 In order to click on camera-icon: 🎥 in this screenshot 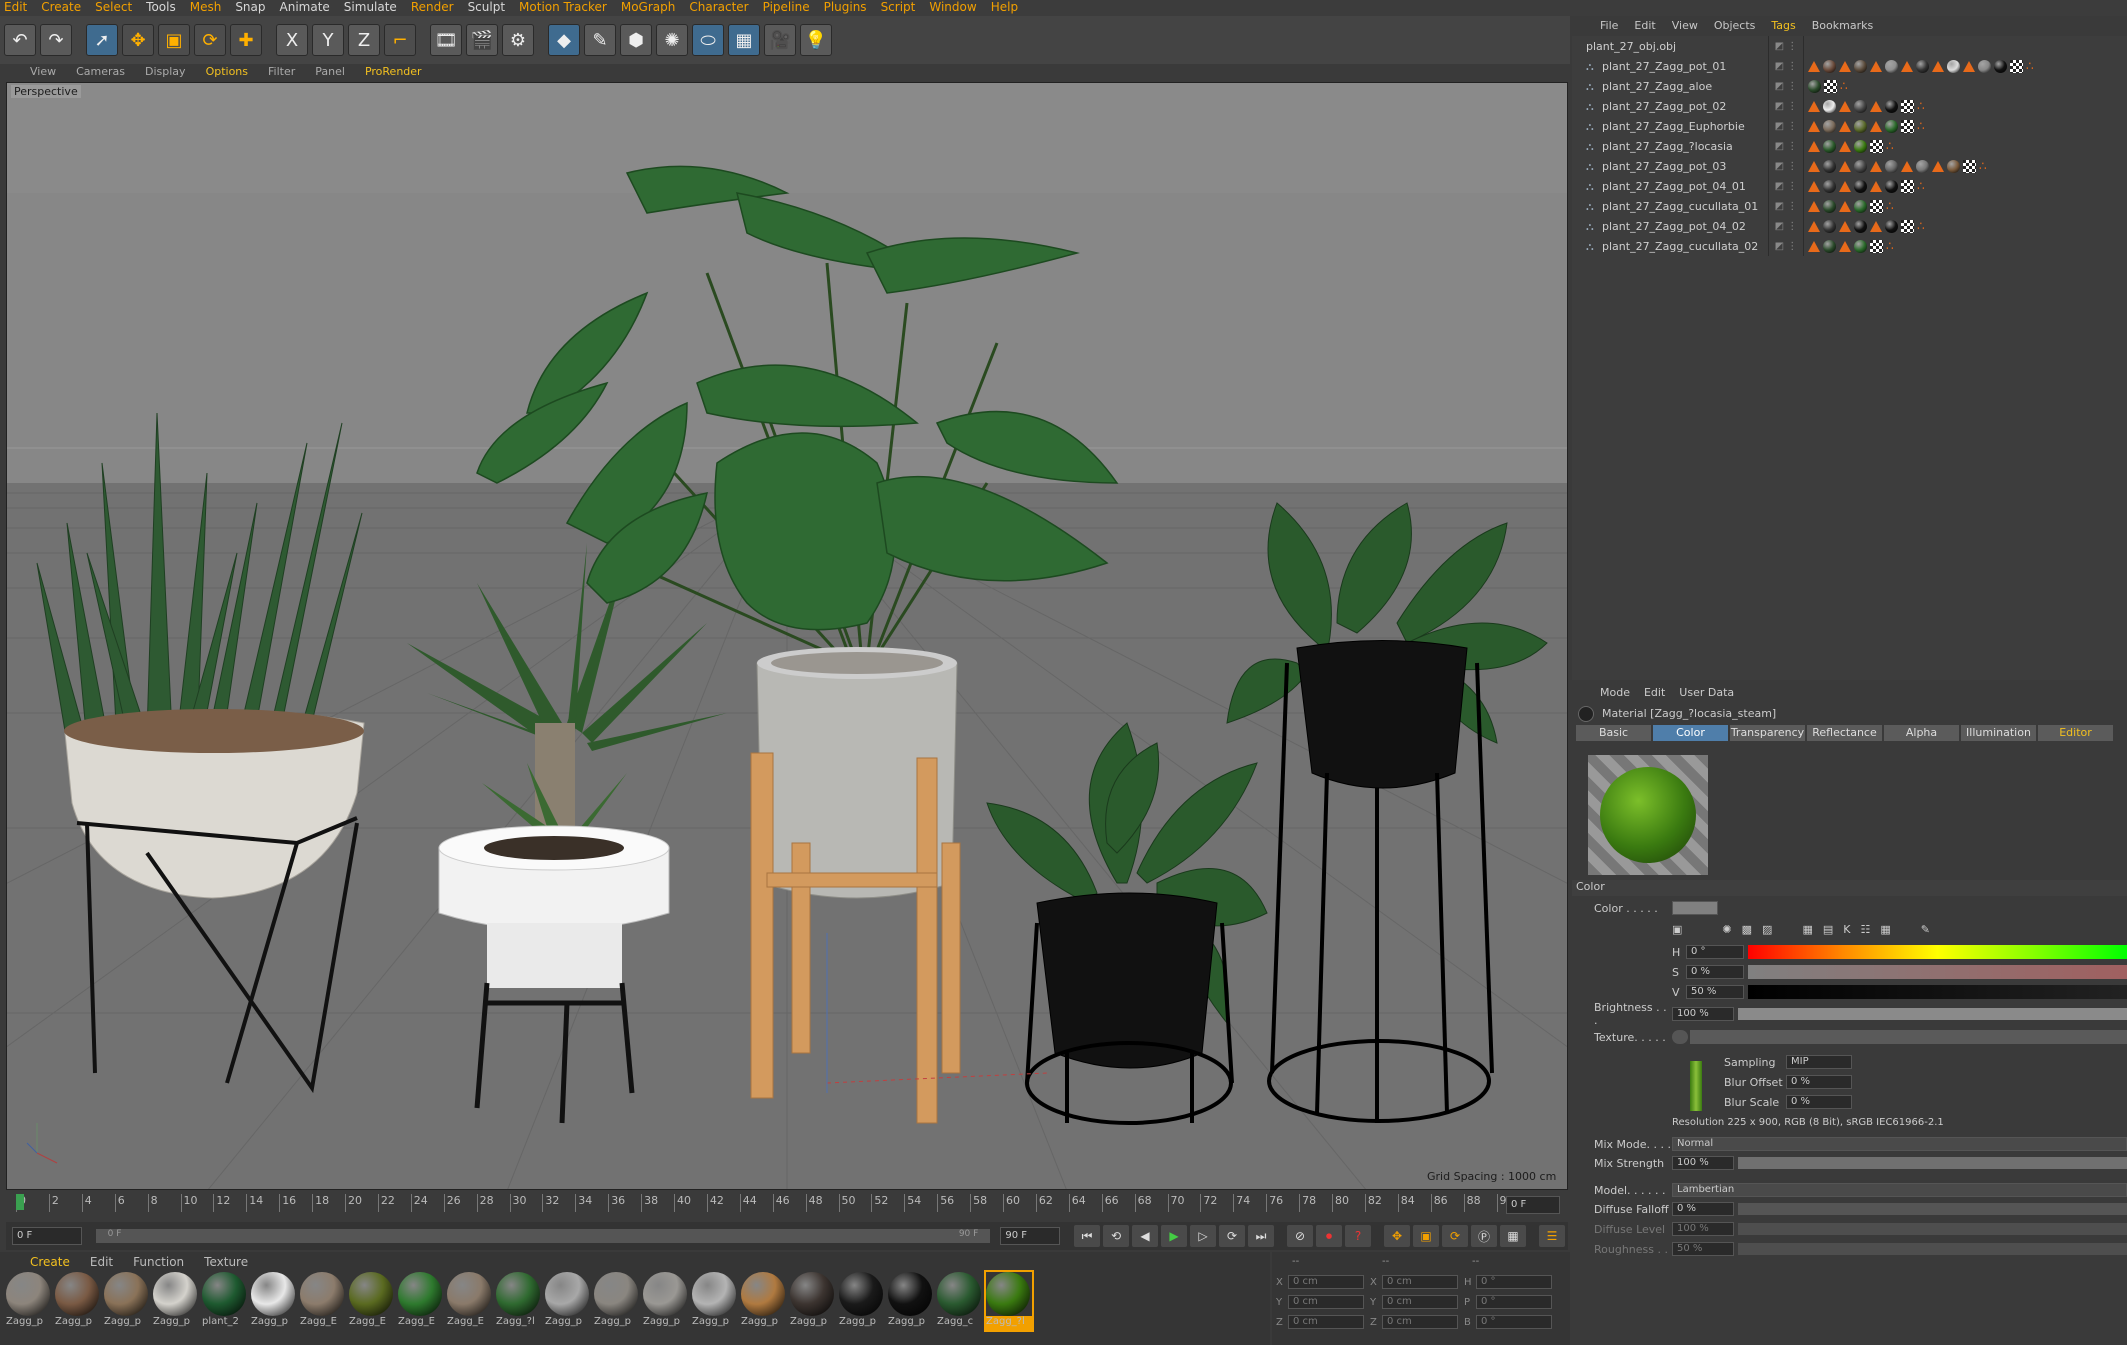, I will do `click(780, 40)`.